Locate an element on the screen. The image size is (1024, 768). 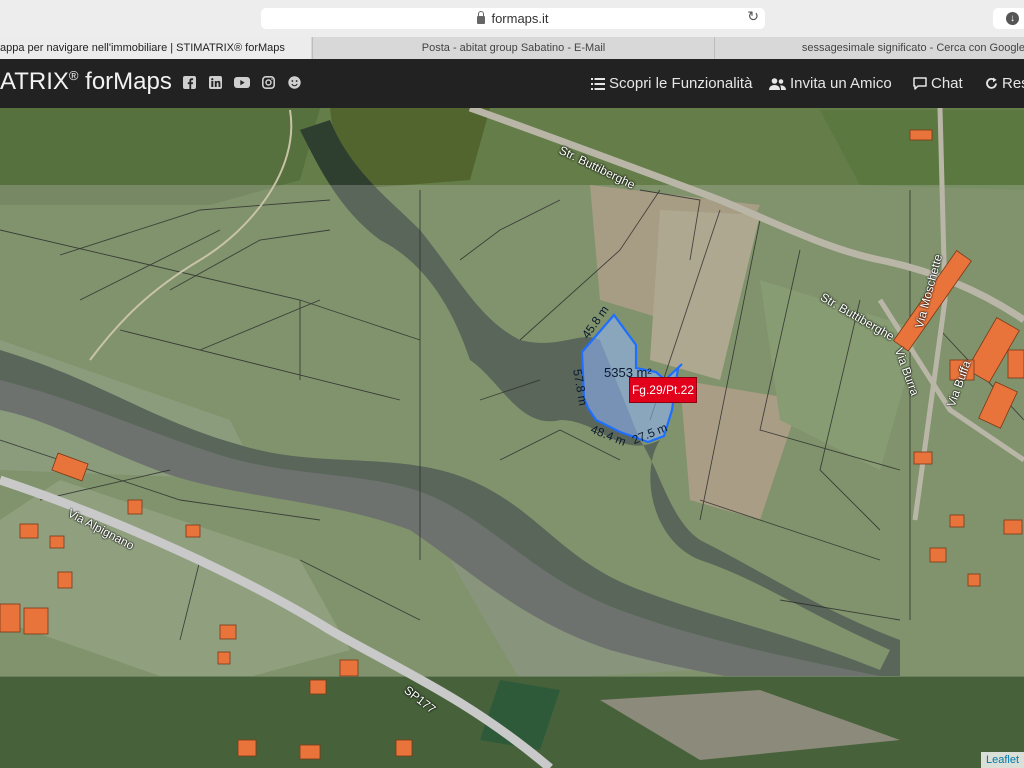
refresh-link: Res is located at coordinates (1004, 83).